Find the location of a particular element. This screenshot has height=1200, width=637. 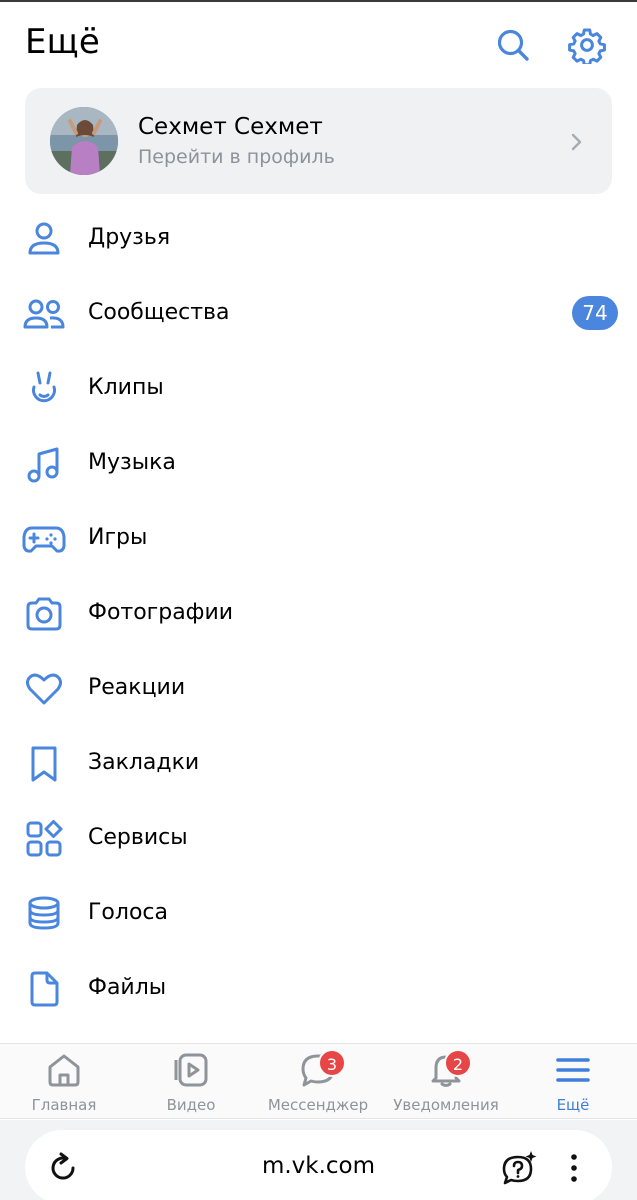

camera-icon is located at coordinates (44, 614).